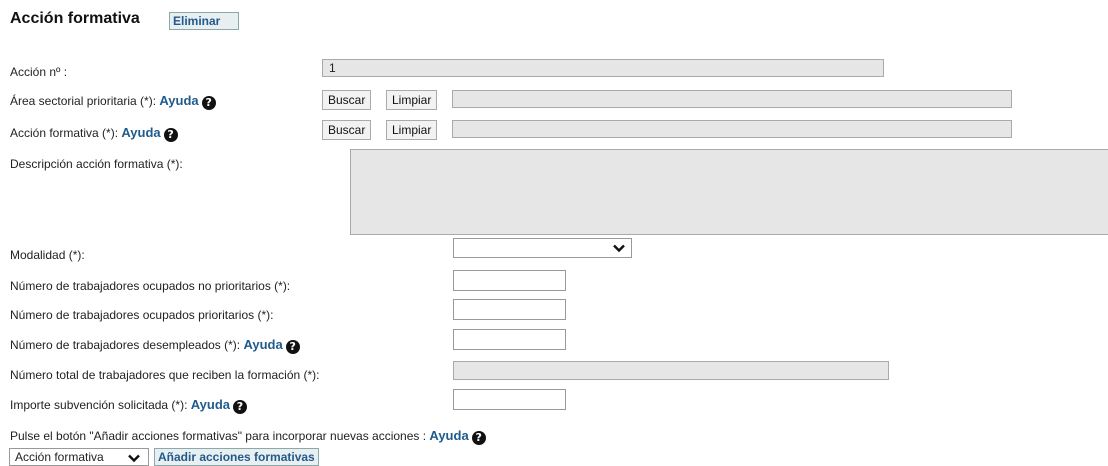  Describe the element at coordinates (47, 255) in the screenshot. I see `modalidad-label: Modalidad (*):` at that location.